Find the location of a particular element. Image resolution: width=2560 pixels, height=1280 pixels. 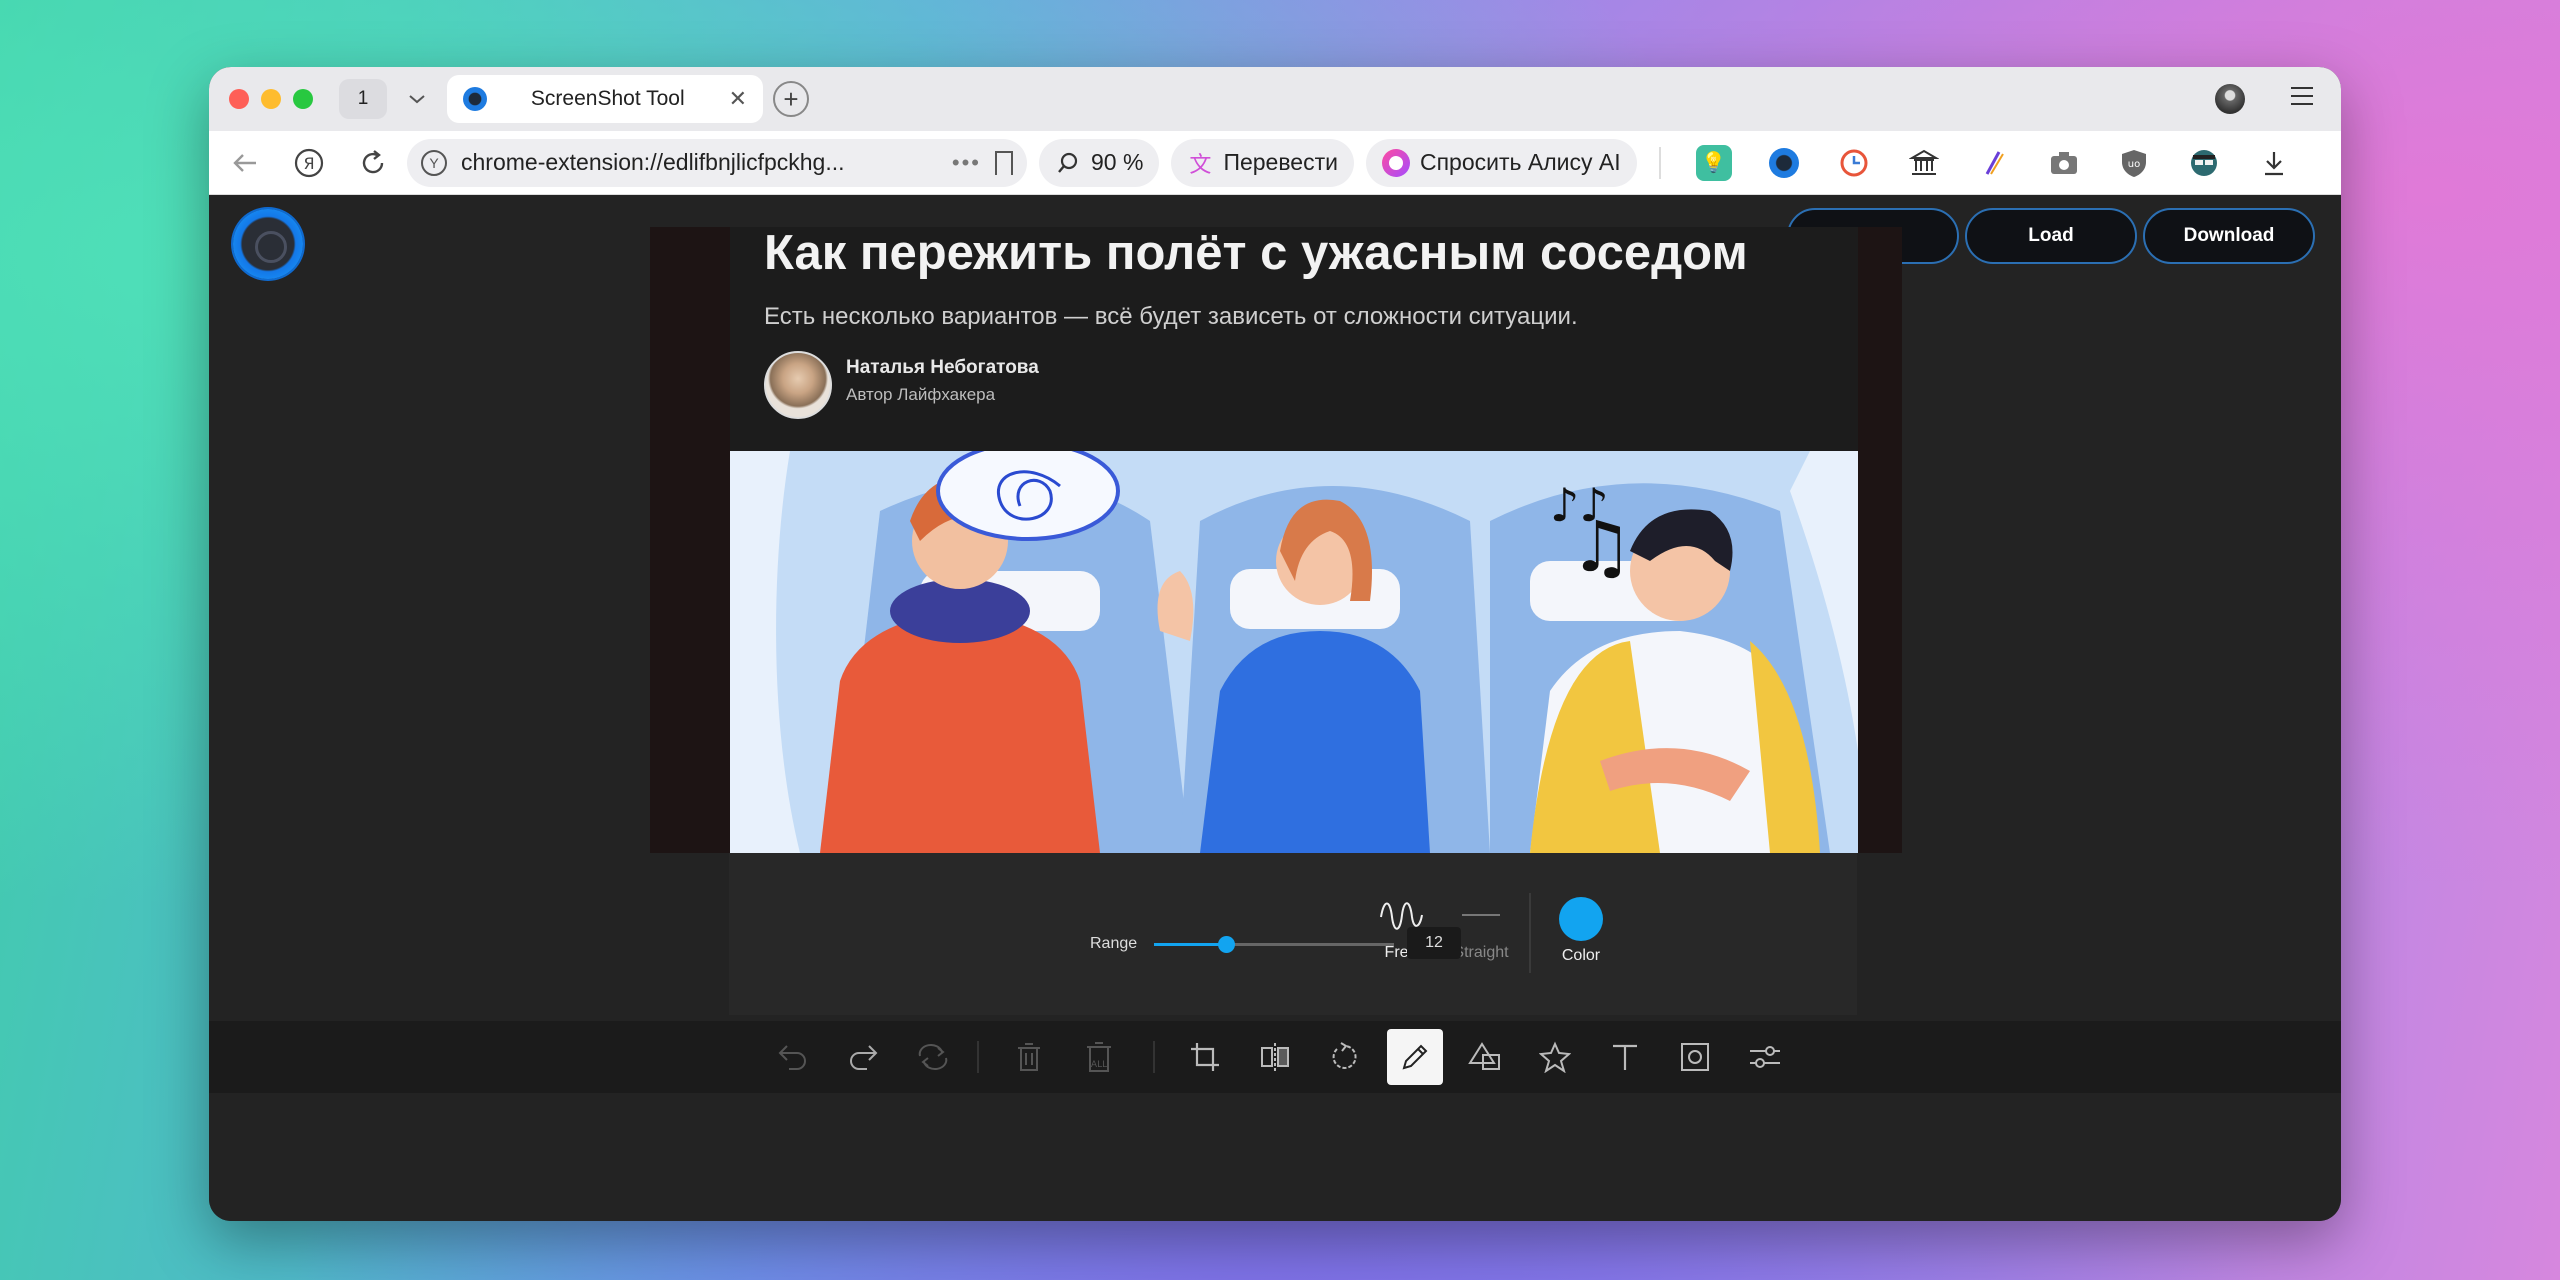

svg-text: uo is located at coordinates (2133, 164).